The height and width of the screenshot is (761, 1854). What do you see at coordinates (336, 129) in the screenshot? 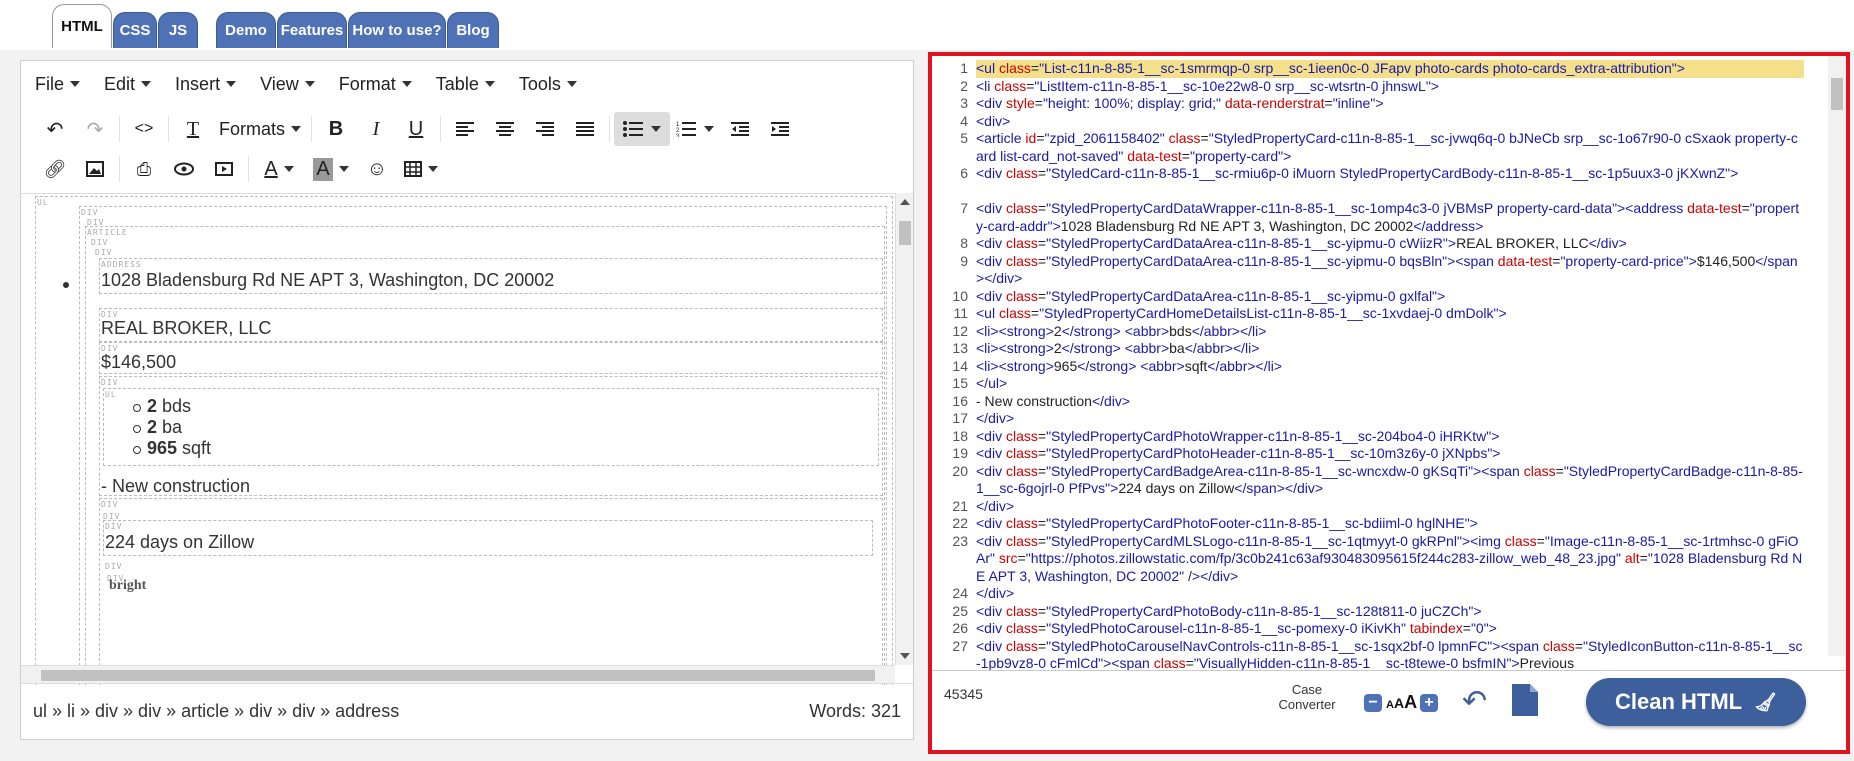
I see `bold-button: B` at bounding box center [336, 129].